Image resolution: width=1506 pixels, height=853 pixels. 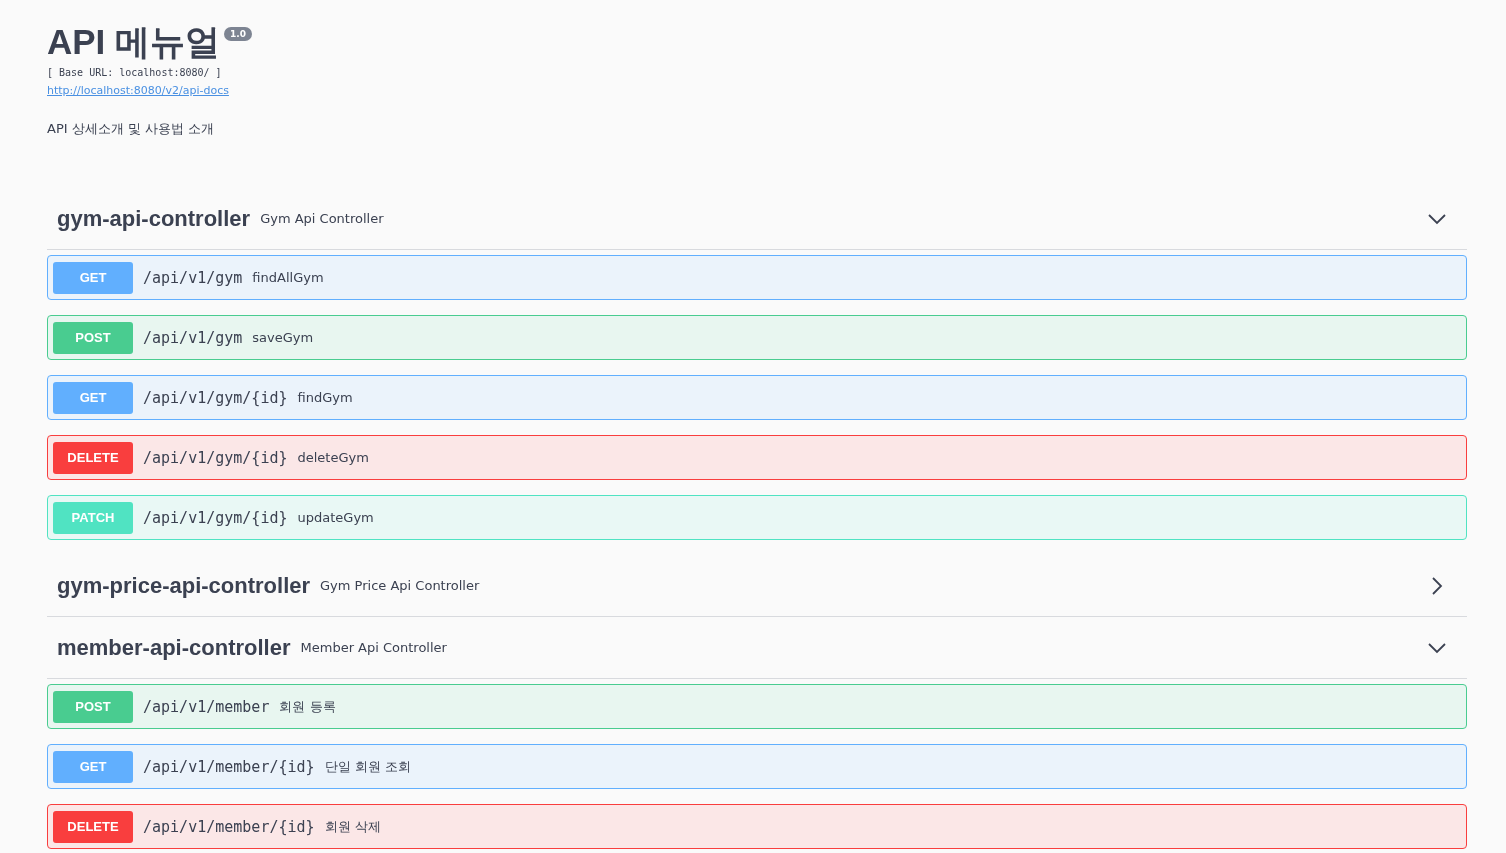 What do you see at coordinates (283, 337) in the screenshot?
I see `operation-summary: saveGym` at bounding box center [283, 337].